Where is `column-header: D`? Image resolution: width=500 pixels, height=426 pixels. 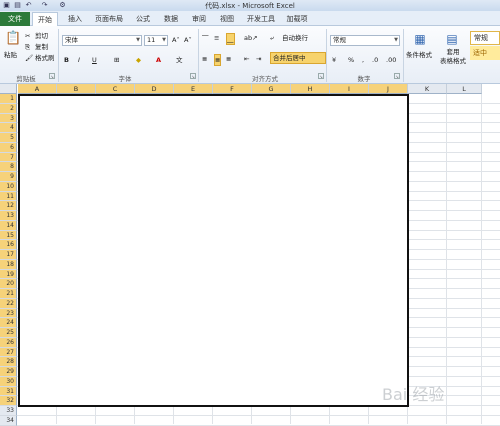
column-header: D is located at coordinates (154, 89).